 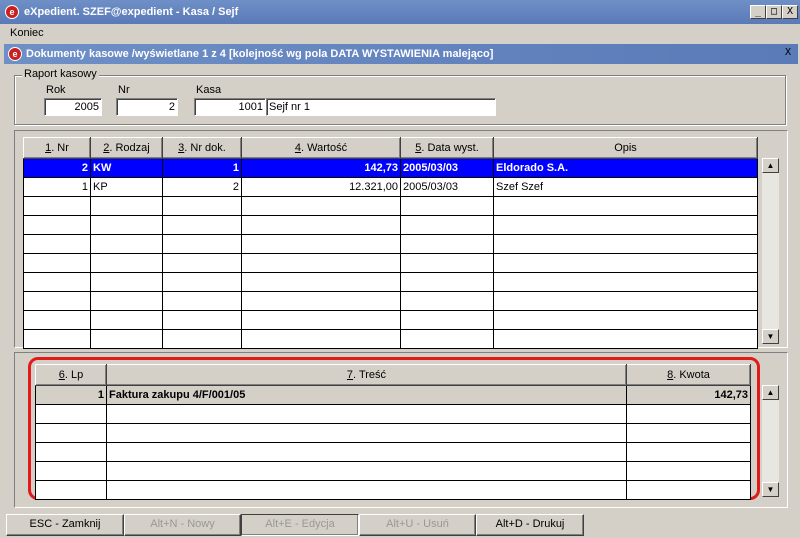 What do you see at coordinates (788, 54) in the screenshot?
I see `close-subwindow-button: X` at bounding box center [788, 54].